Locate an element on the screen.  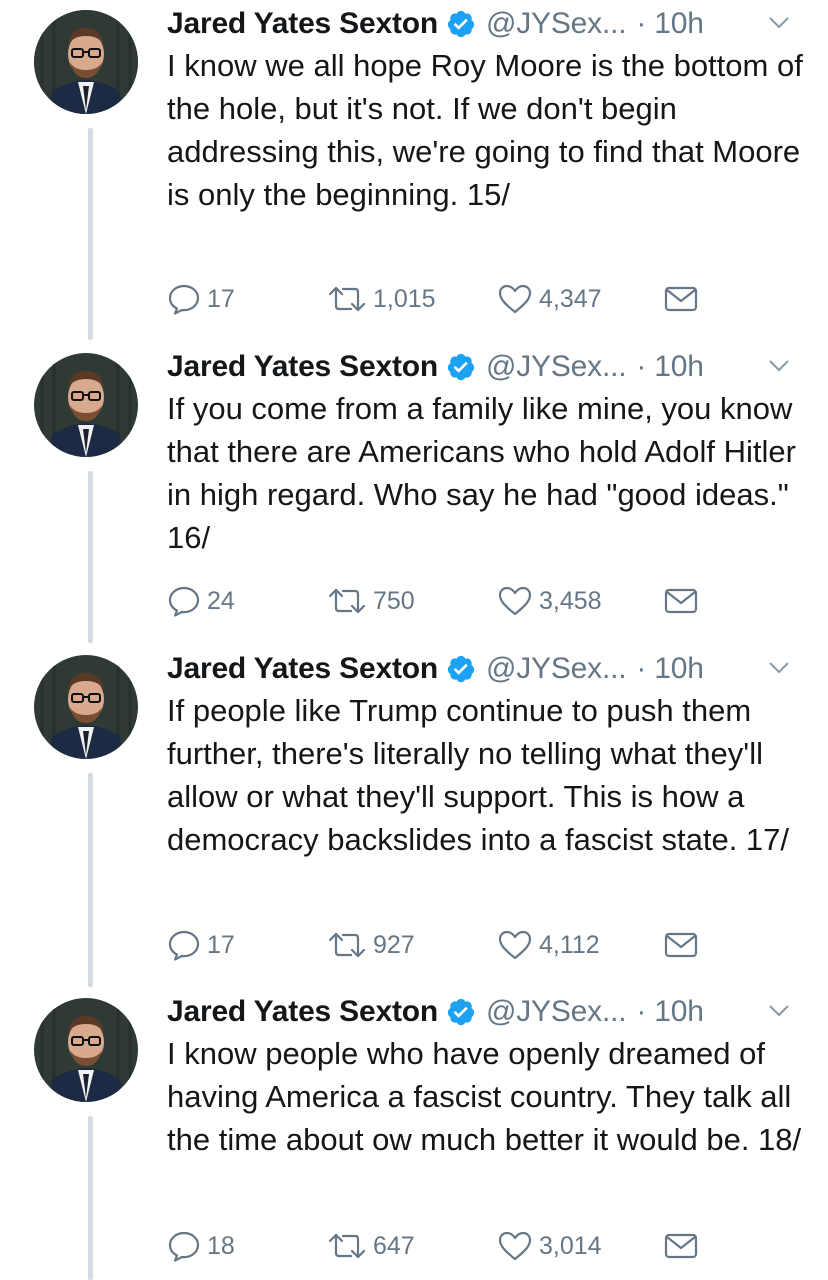
like-count: 4,112 is located at coordinates (569, 944).